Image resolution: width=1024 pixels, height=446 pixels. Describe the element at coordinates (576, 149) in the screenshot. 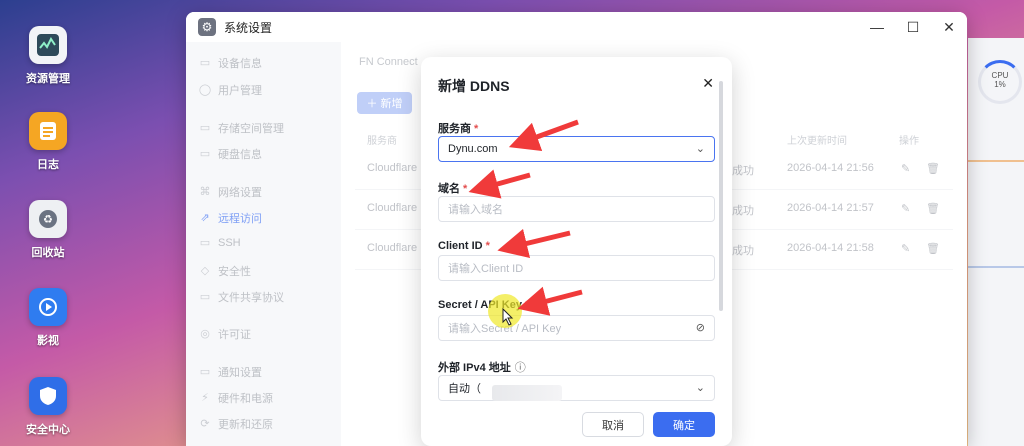

I see `provider-select: Dynu.com ⌄` at that location.